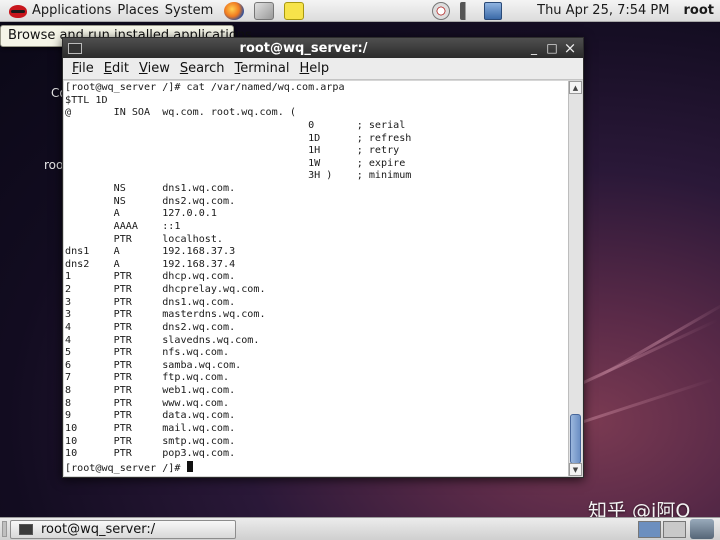 This screenshot has width=720, height=540. I want to click on terminal-line: AAAA ::1, so click(123, 226).